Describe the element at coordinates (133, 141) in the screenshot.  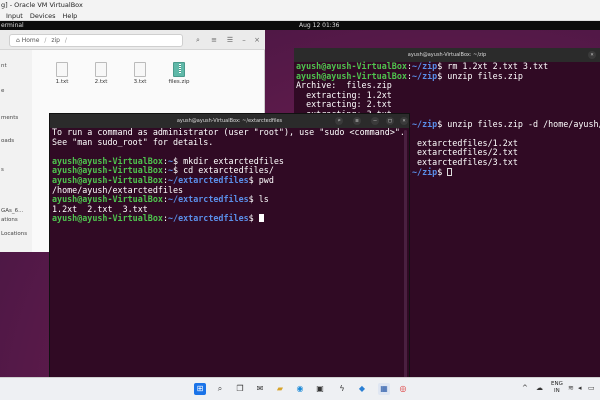
I see `terminal-output-line: See "man sudo_root" for details.` at that location.